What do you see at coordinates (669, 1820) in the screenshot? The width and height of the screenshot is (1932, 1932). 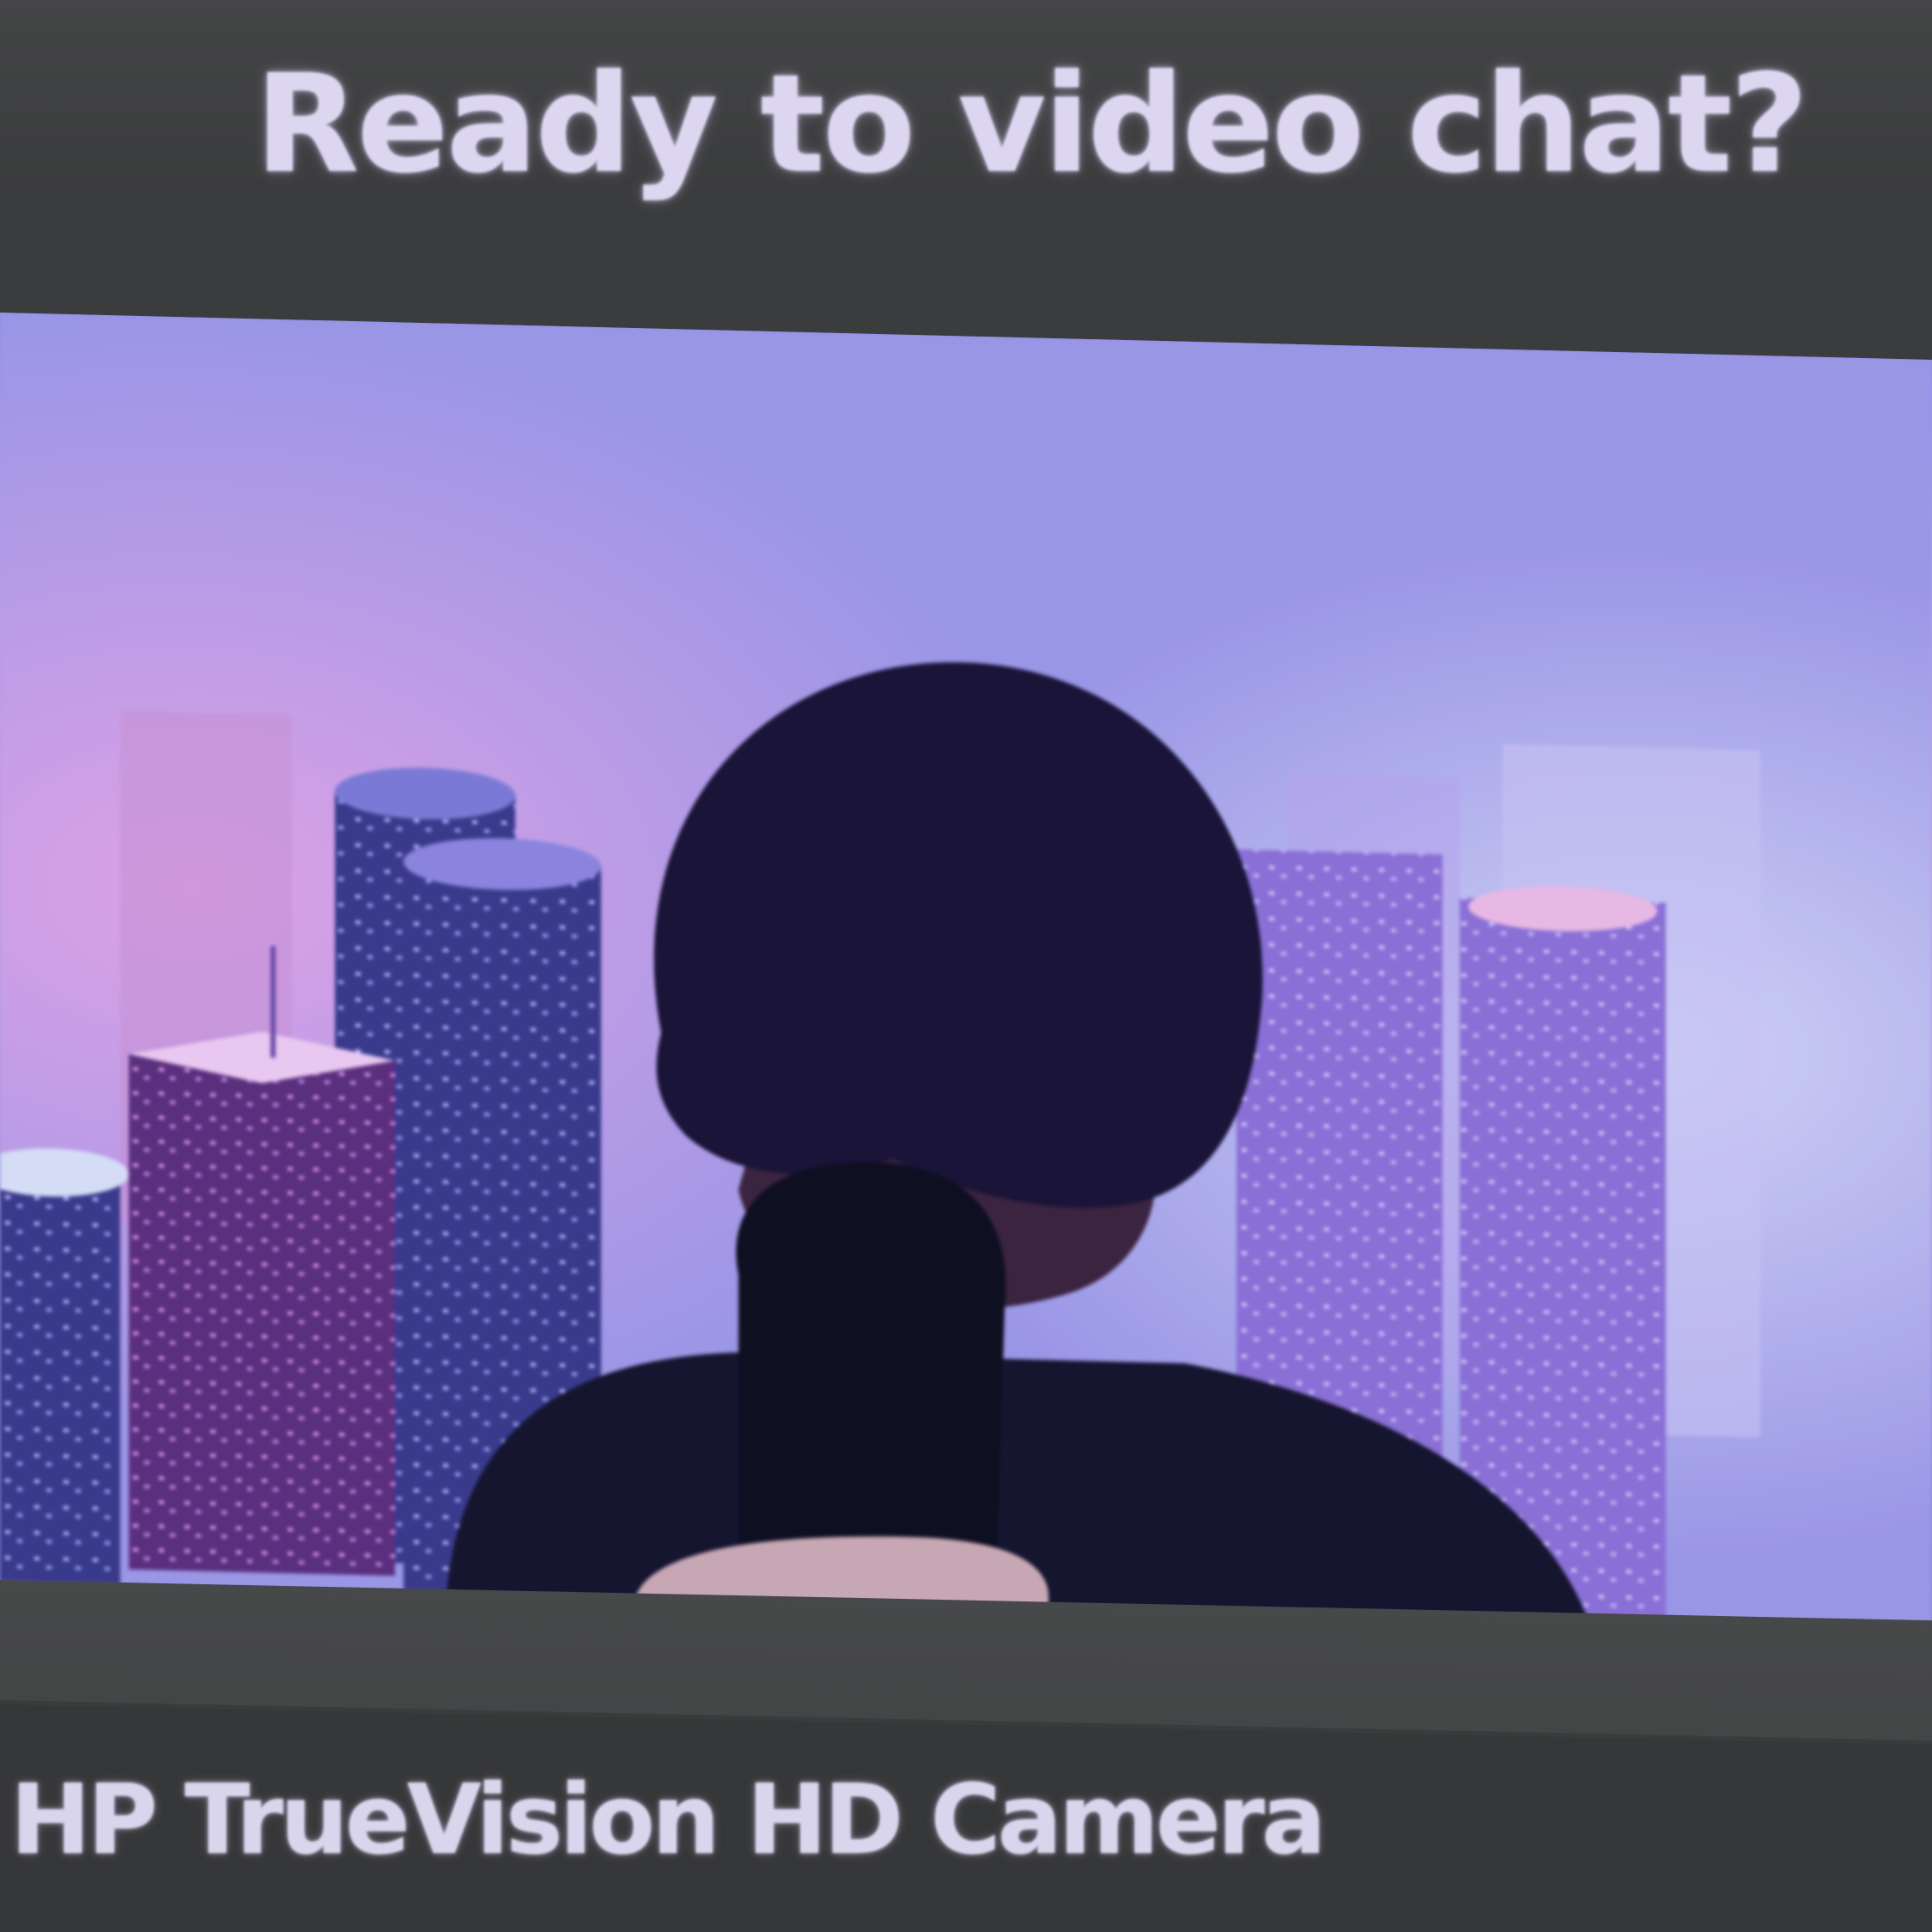 I see `camera-device-name: HP TrueVision HD Camera` at bounding box center [669, 1820].